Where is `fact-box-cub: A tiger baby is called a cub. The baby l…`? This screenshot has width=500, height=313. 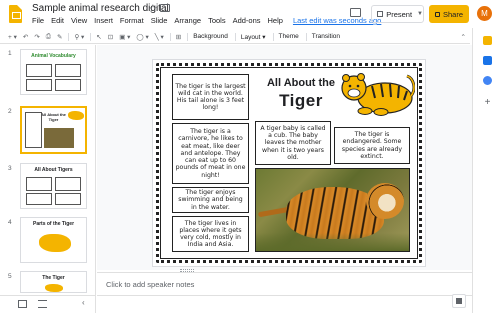
fact-box-cub: A tiger baby is called a cub. The baby l… is located at coordinates (293, 143).